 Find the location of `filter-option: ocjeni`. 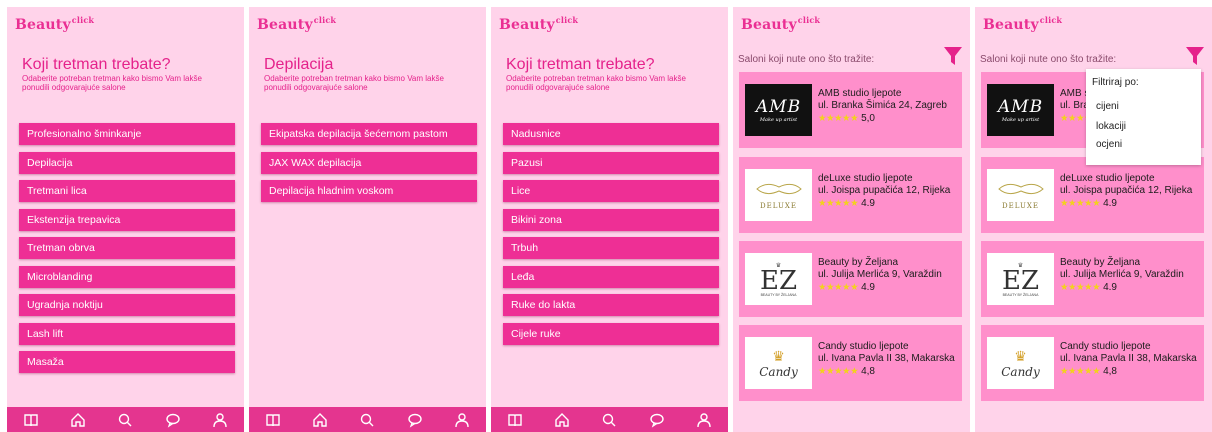

filter-option: ocjeni is located at coordinates (1109, 144).